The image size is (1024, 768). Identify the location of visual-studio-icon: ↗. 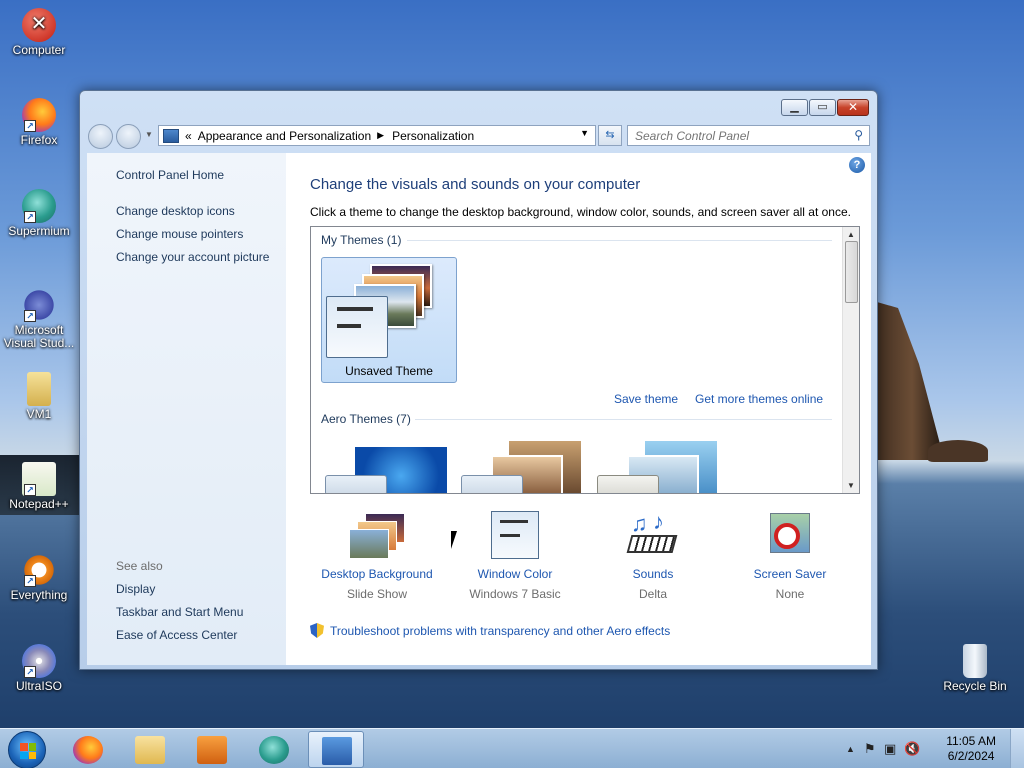
(39, 305).